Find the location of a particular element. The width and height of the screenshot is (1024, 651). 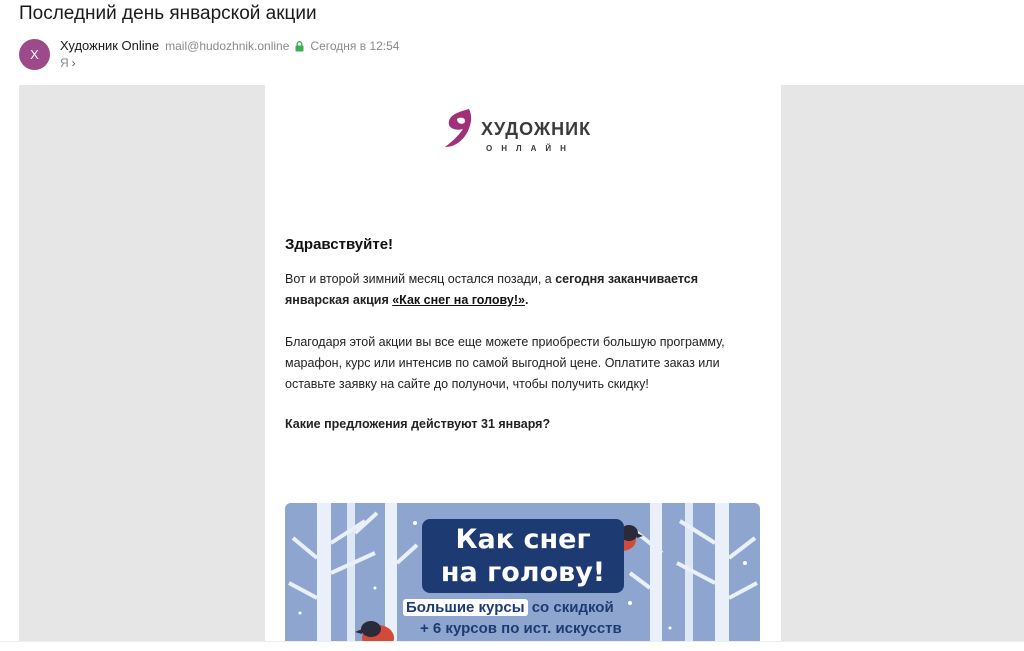

logo-subtitle: ОНЛАЙН is located at coordinates (530, 148).